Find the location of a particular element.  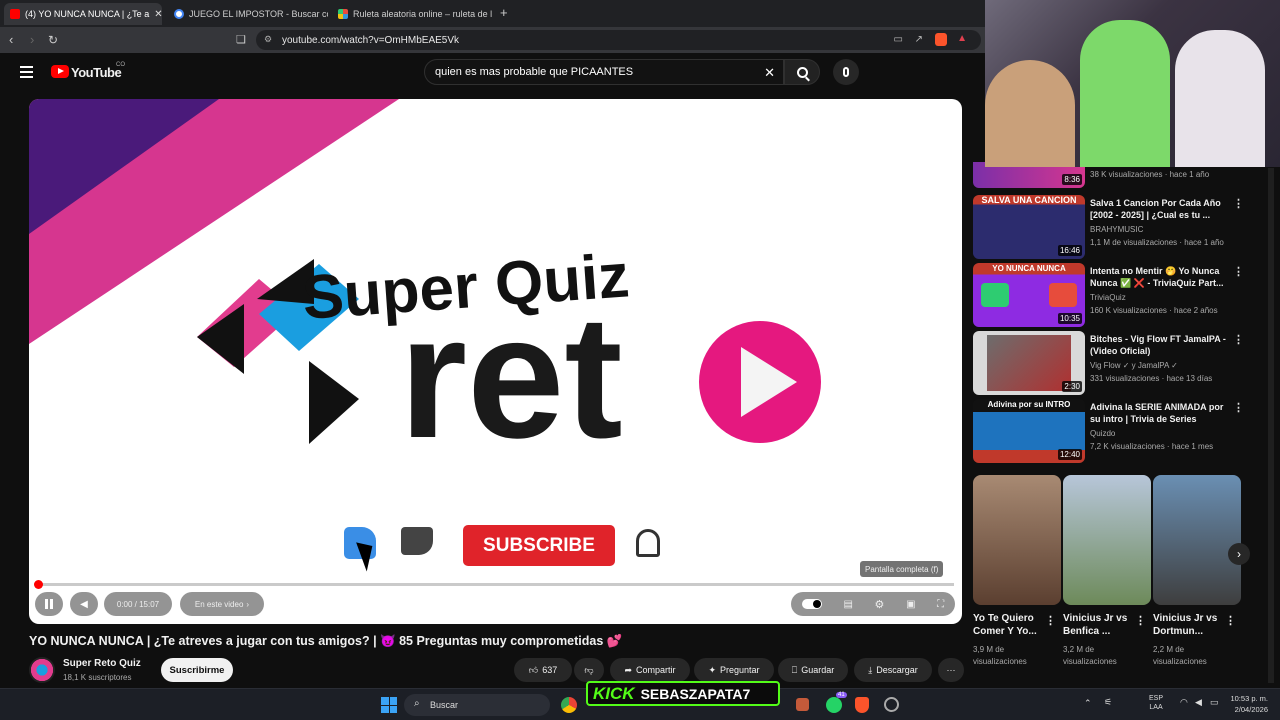

new-tab-button: + is located at coordinates (504, 12).